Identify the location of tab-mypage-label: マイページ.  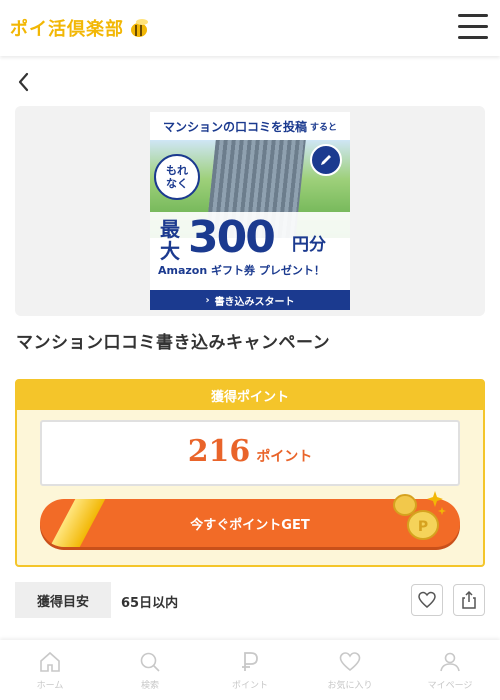
(450, 686).